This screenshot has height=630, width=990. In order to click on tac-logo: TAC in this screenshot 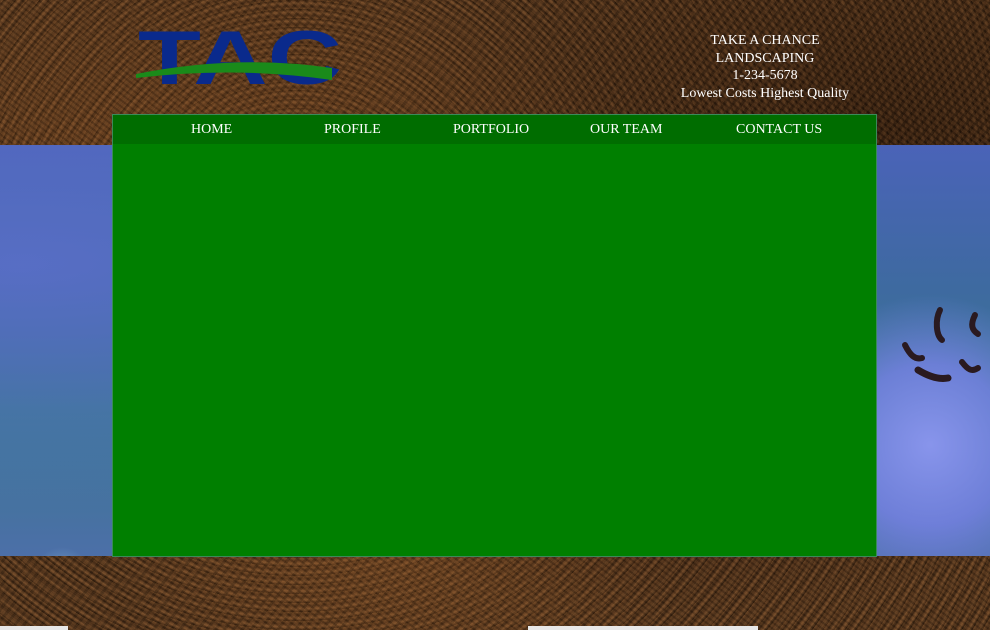, I will do `click(241, 59)`.